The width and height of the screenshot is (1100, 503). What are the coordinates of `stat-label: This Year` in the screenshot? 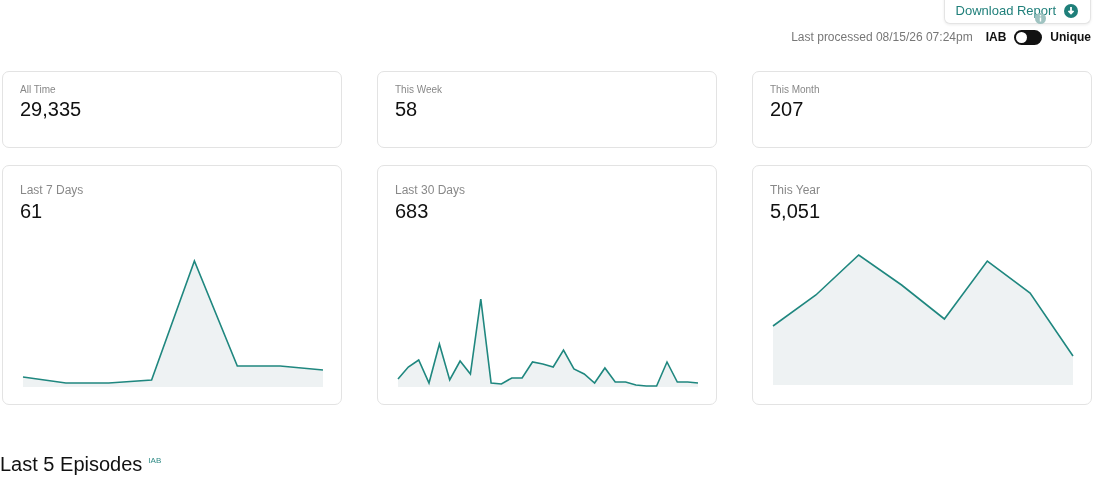 It's located at (796, 190).